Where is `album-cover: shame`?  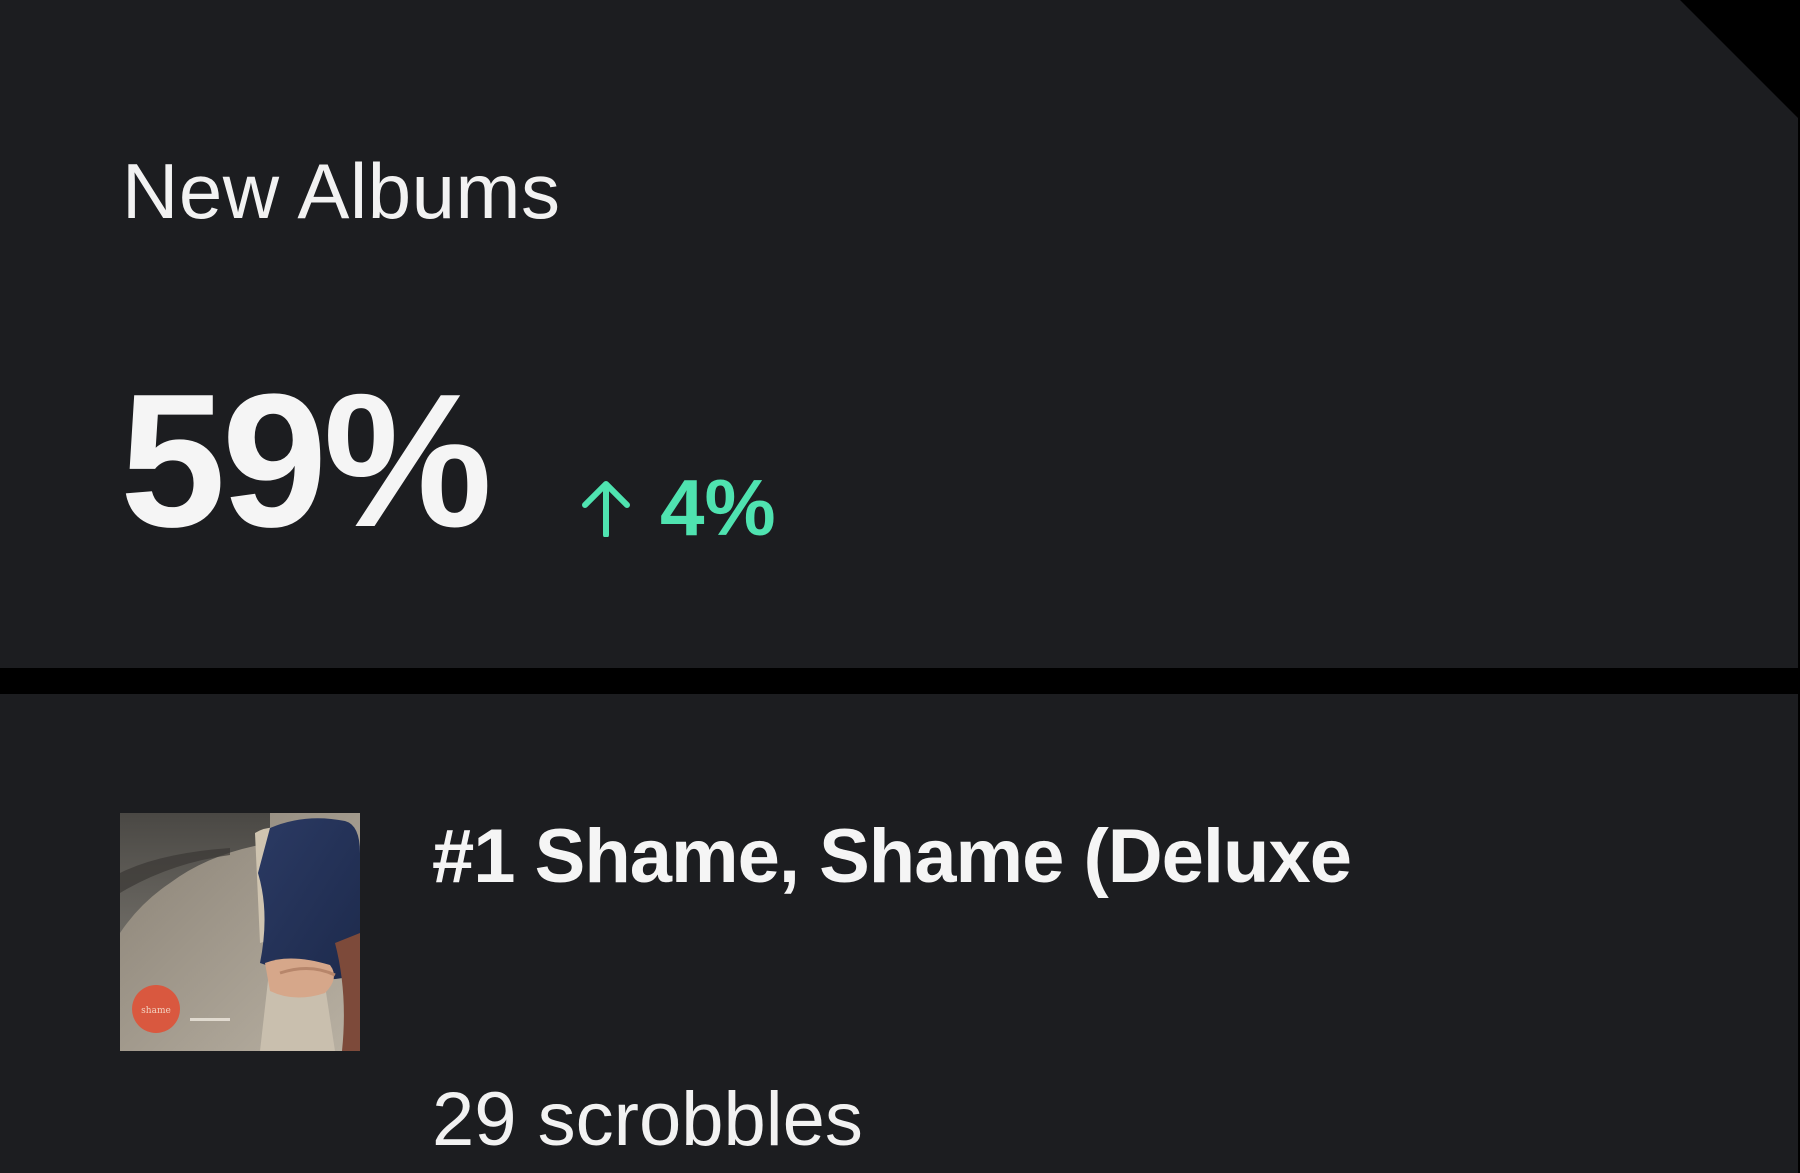 album-cover: shame is located at coordinates (240, 932).